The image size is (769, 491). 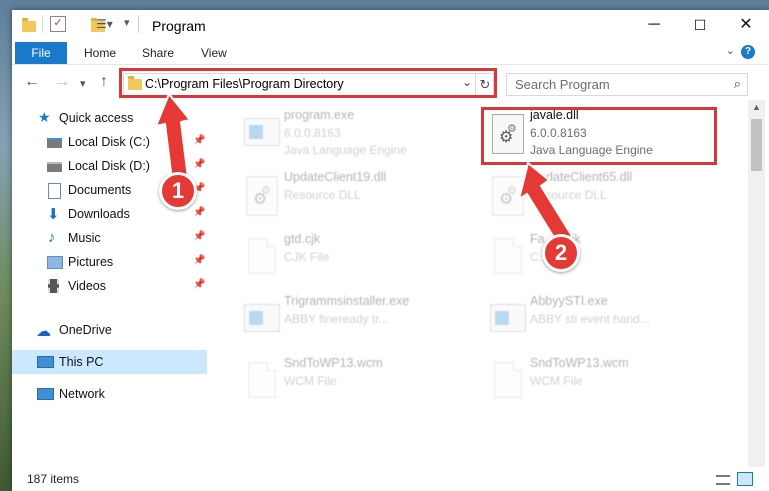 What do you see at coordinates (700, 25) in the screenshot?
I see `maximize-button: ☐` at bounding box center [700, 25].